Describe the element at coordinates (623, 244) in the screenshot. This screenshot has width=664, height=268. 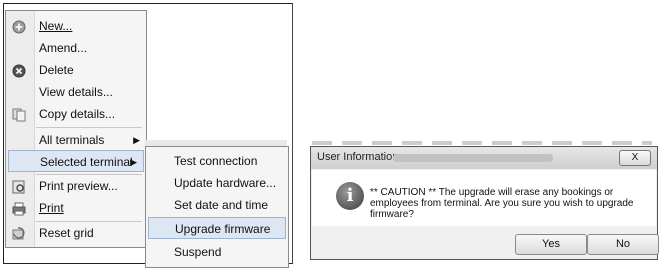
I see `no-button: No` at that location.